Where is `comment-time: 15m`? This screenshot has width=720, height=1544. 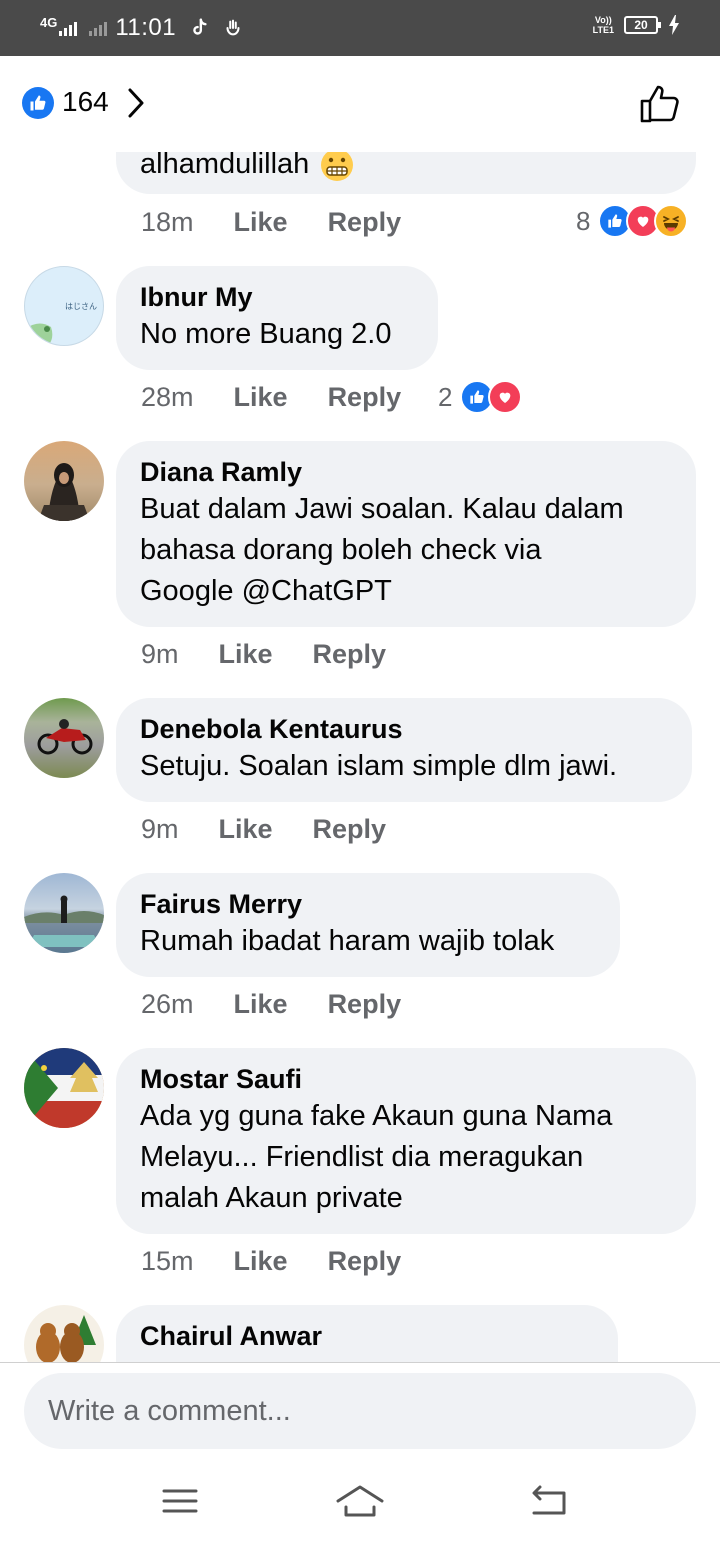
comment-time: 15m is located at coordinates (167, 1261).